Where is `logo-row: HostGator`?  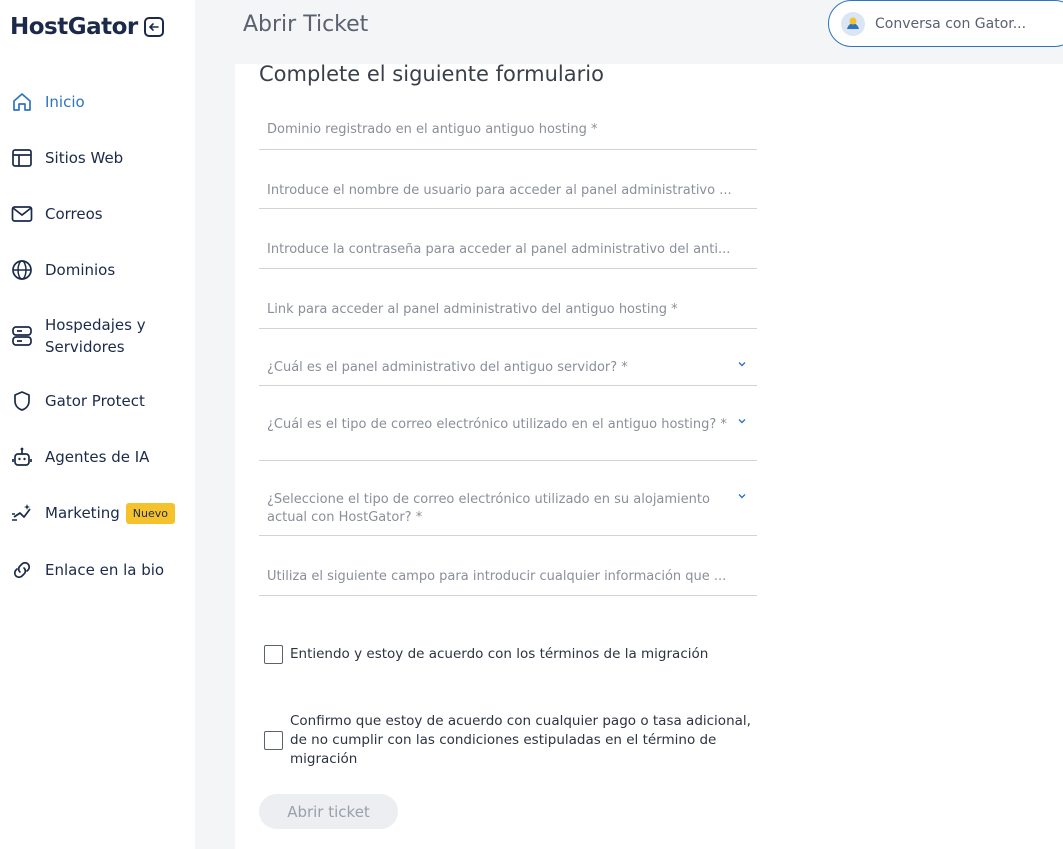 logo-row: HostGator is located at coordinates (87, 27).